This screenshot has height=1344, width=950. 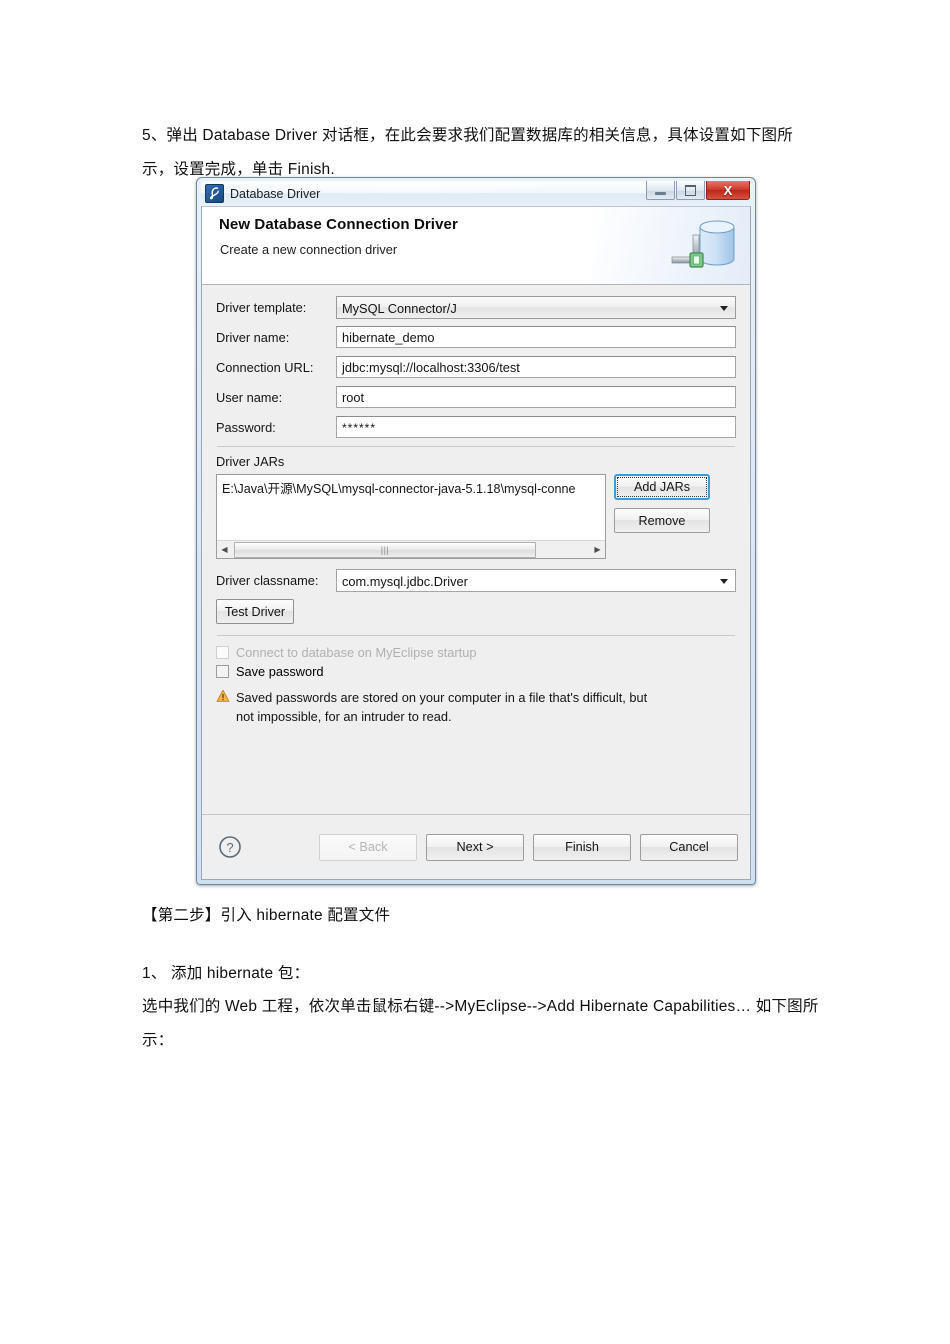 I want to click on password-input: ******, so click(x=536, y=427).